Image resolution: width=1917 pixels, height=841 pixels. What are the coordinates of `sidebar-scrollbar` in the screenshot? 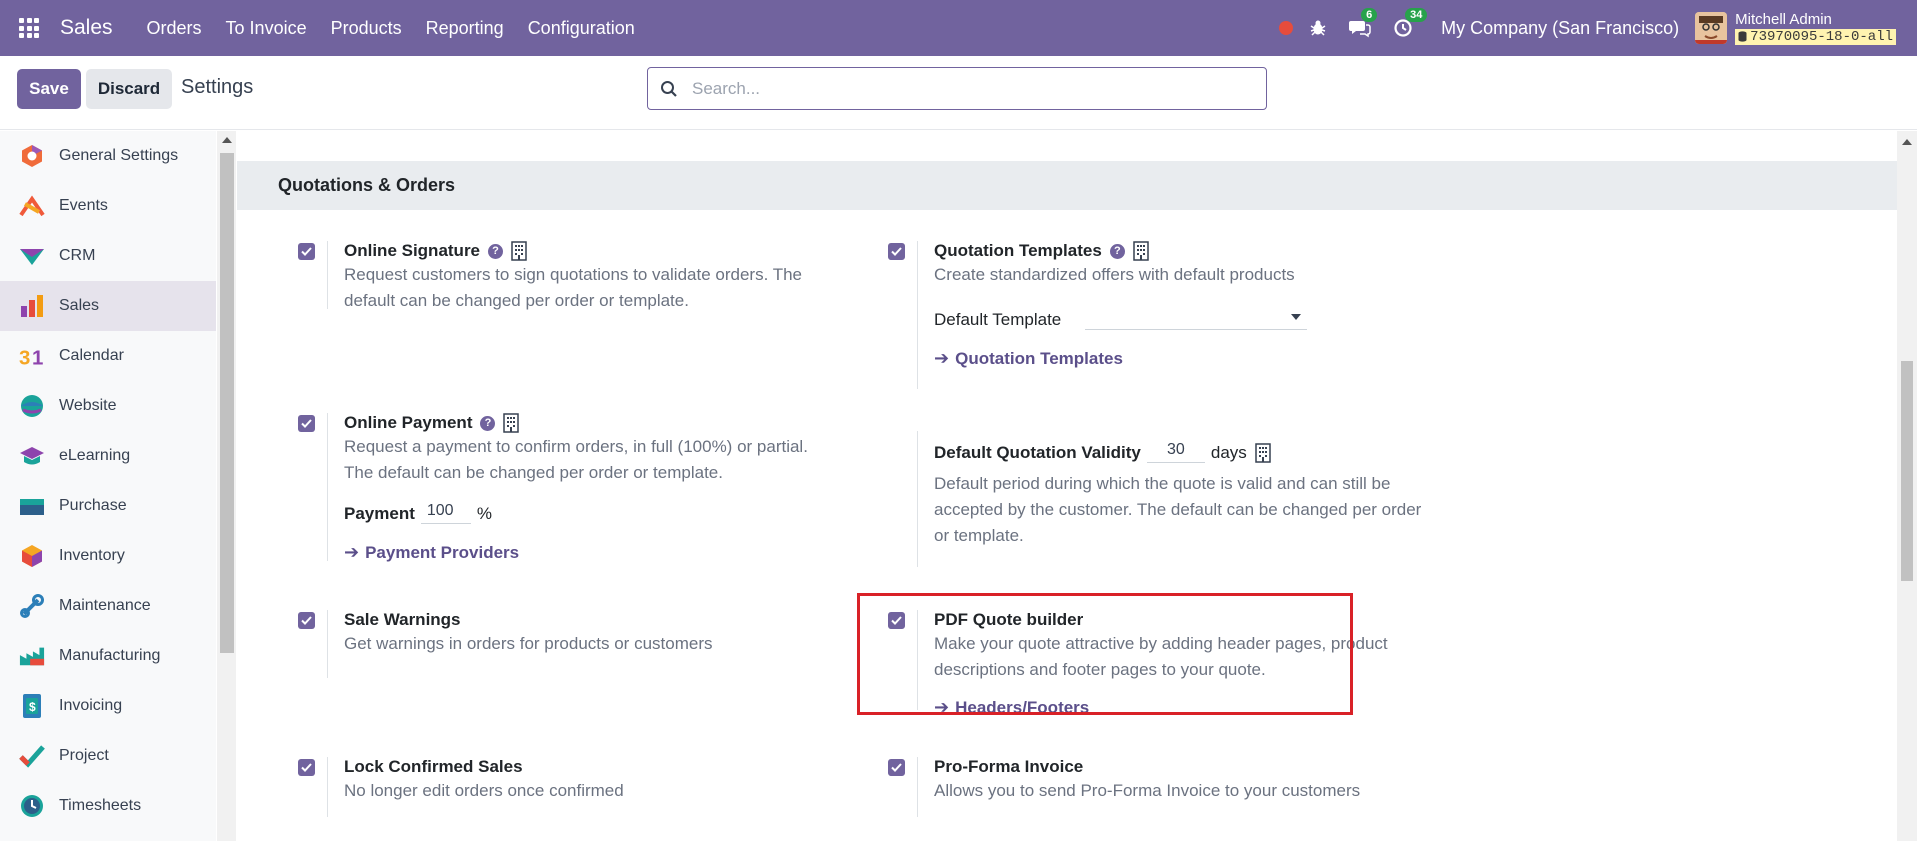 It's located at (226, 486).